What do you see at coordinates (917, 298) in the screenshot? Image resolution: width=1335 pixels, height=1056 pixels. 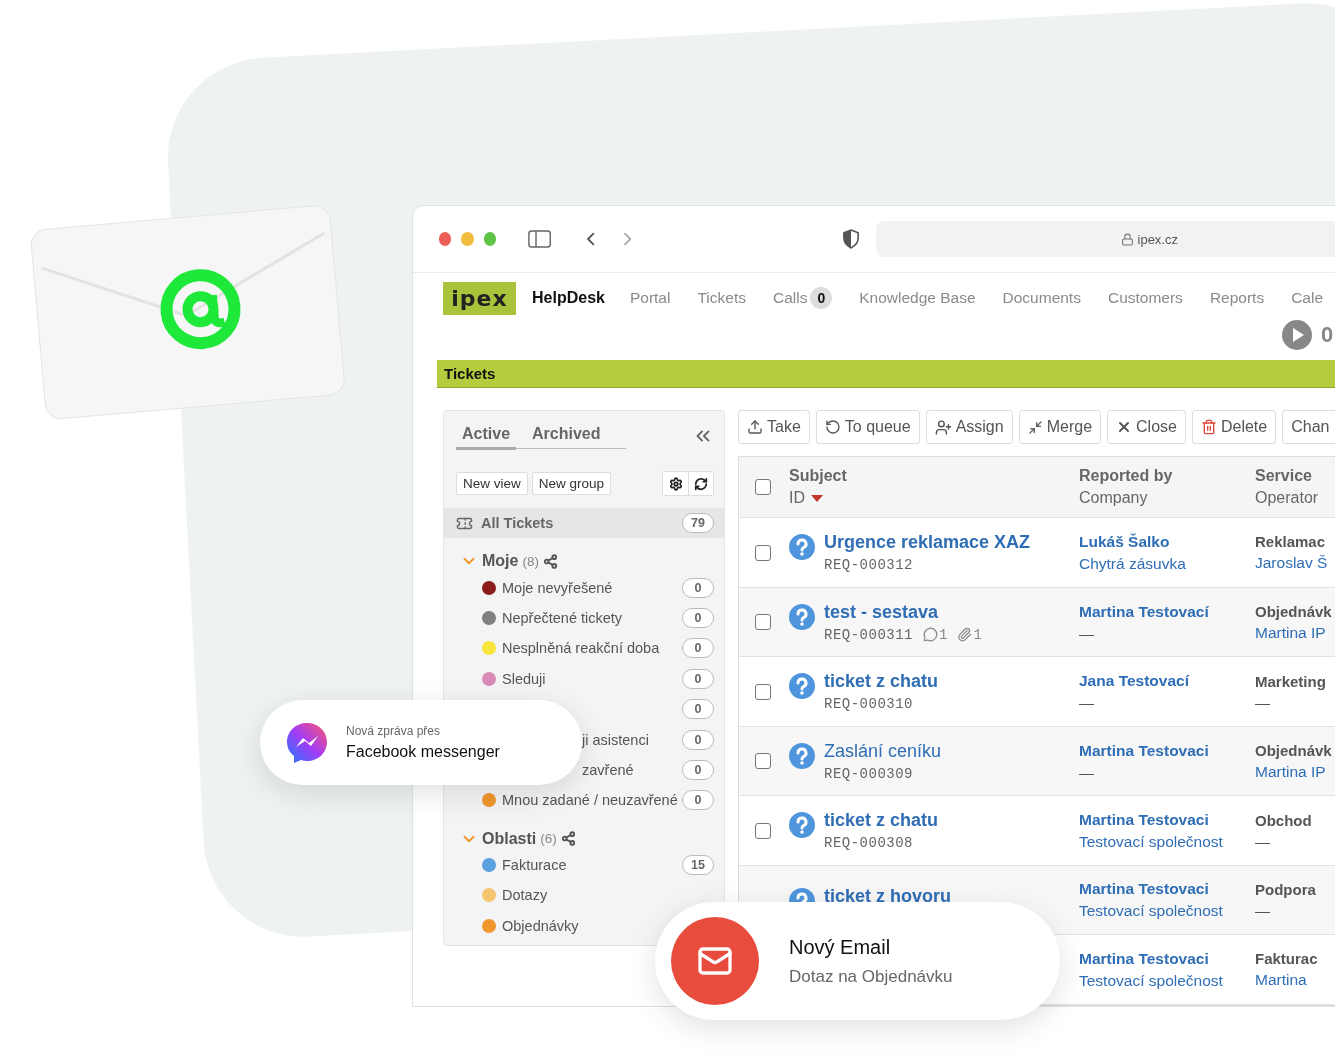 I see `nav-link: Knowledge Base` at bounding box center [917, 298].